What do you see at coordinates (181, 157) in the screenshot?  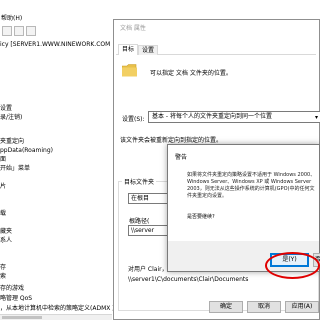 I see `dialog-title: 警告` at bounding box center [181, 157].